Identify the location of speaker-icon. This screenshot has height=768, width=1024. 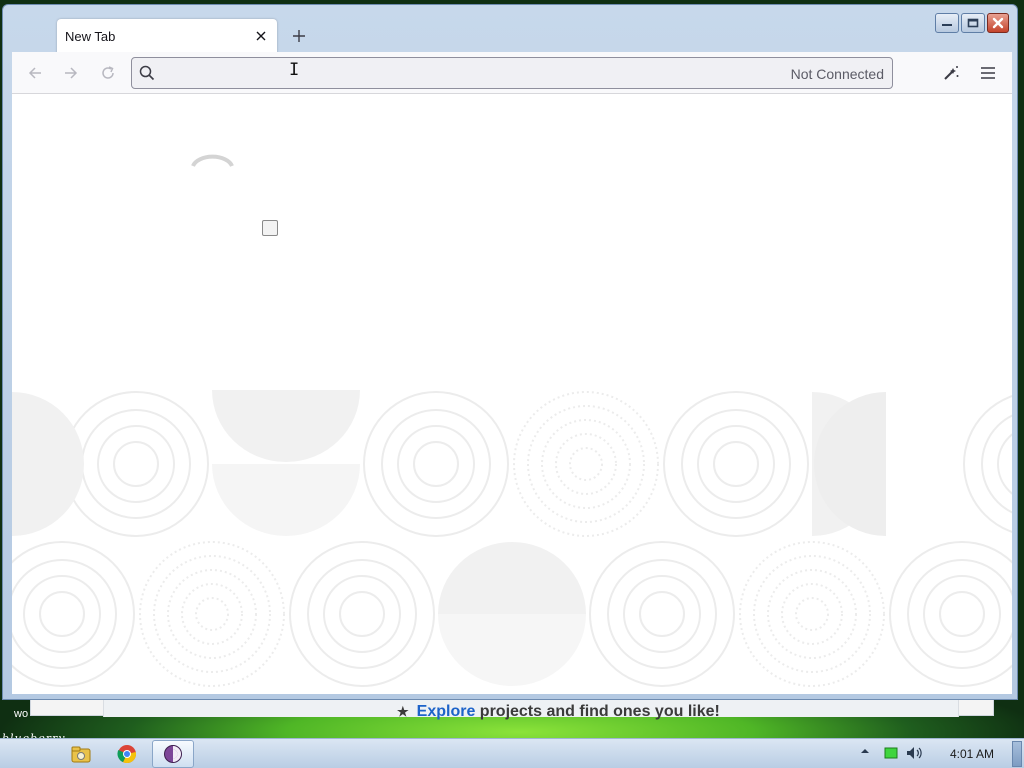
(914, 753).